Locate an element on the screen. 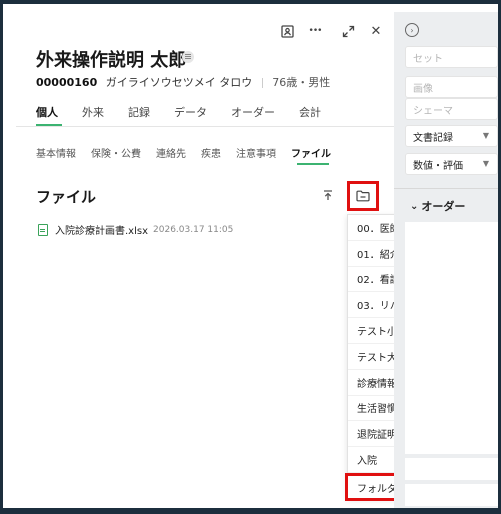 This screenshot has height=514, width=501. patient-kana: ガイライソウセツメイ タロウ is located at coordinates (179, 82).